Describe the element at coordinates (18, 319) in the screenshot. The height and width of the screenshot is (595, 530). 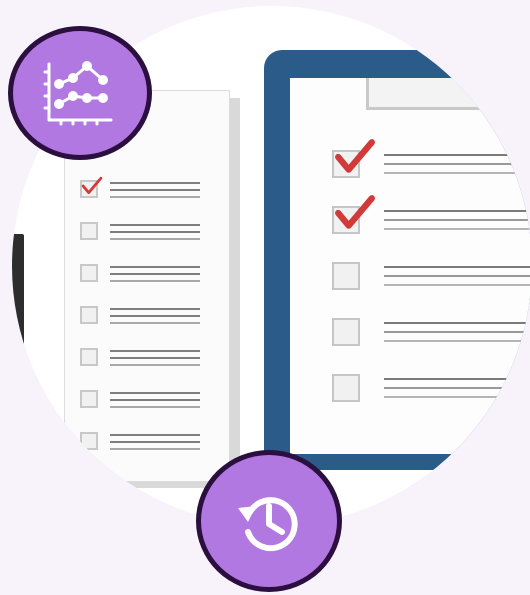
I see `background-device-edge` at that location.